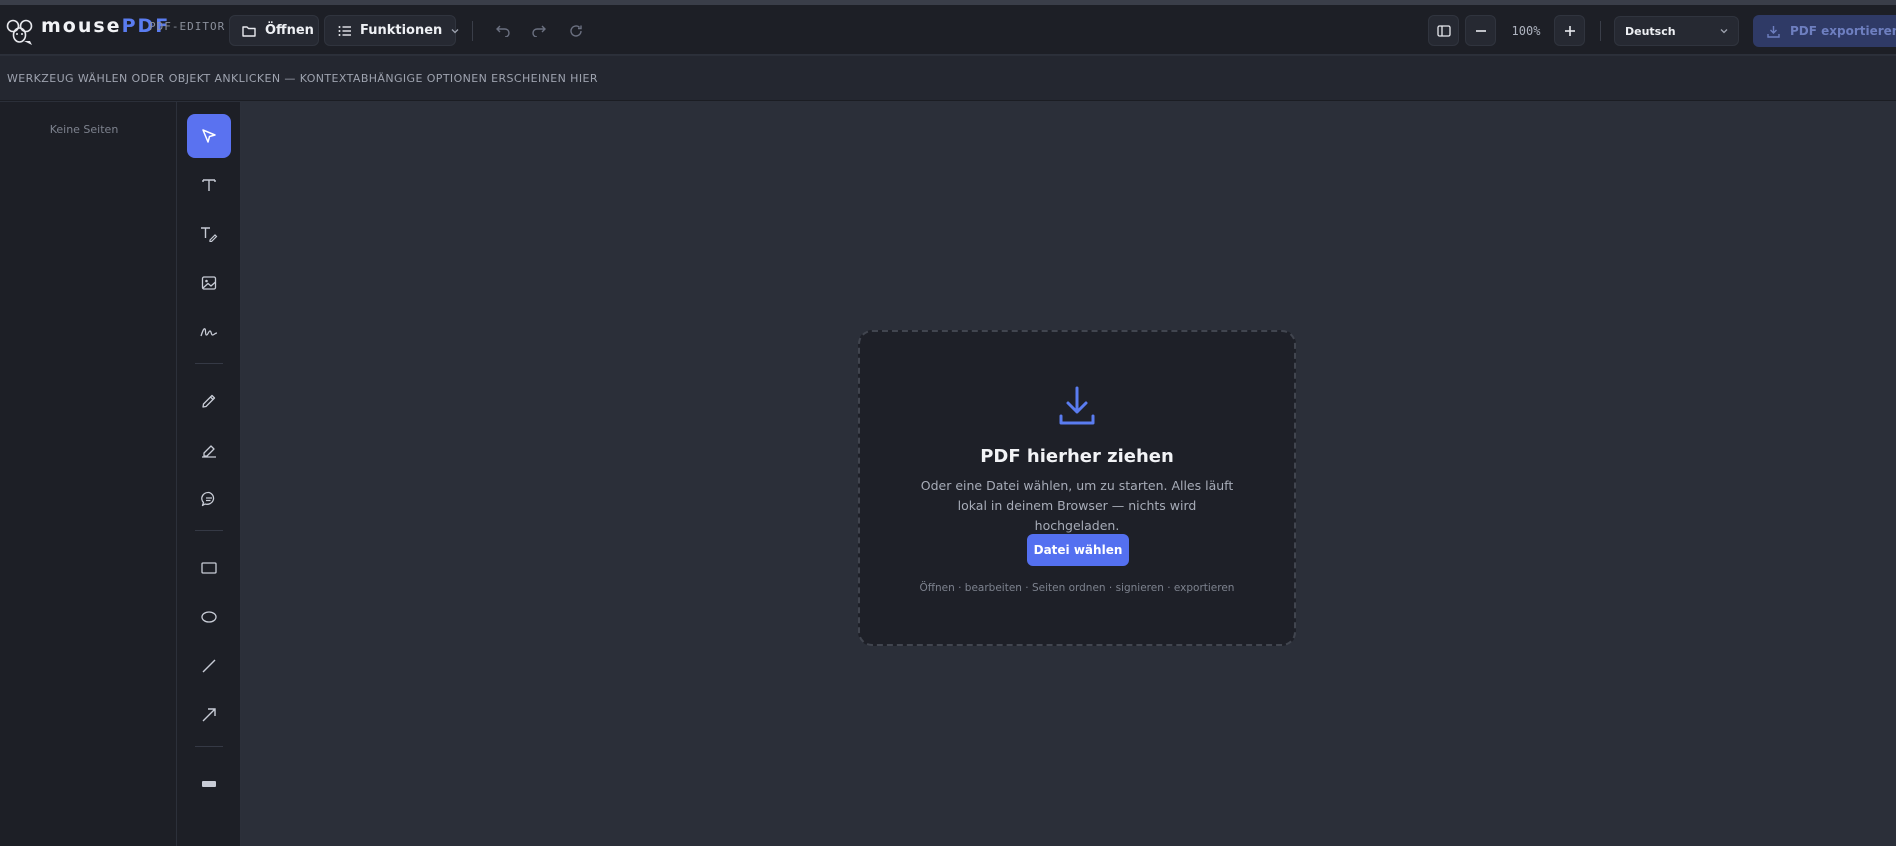 Image resolution: width=1896 pixels, height=846 pixels. I want to click on redo-button, so click(538, 30).